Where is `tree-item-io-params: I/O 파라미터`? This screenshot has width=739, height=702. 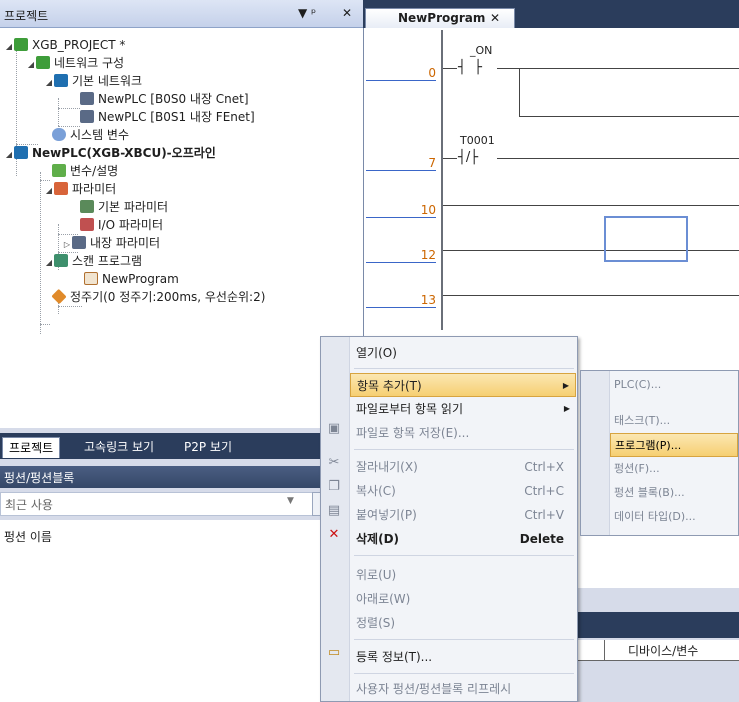 tree-item-io-params: I/O 파라미터 is located at coordinates (121, 225).